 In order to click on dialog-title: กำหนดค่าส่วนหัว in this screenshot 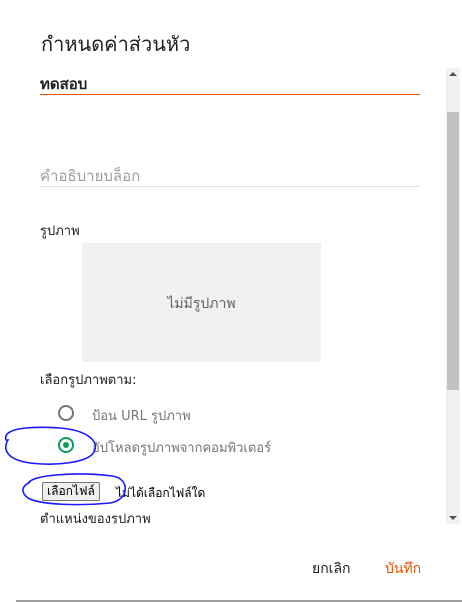, I will do `click(116, 44)`.